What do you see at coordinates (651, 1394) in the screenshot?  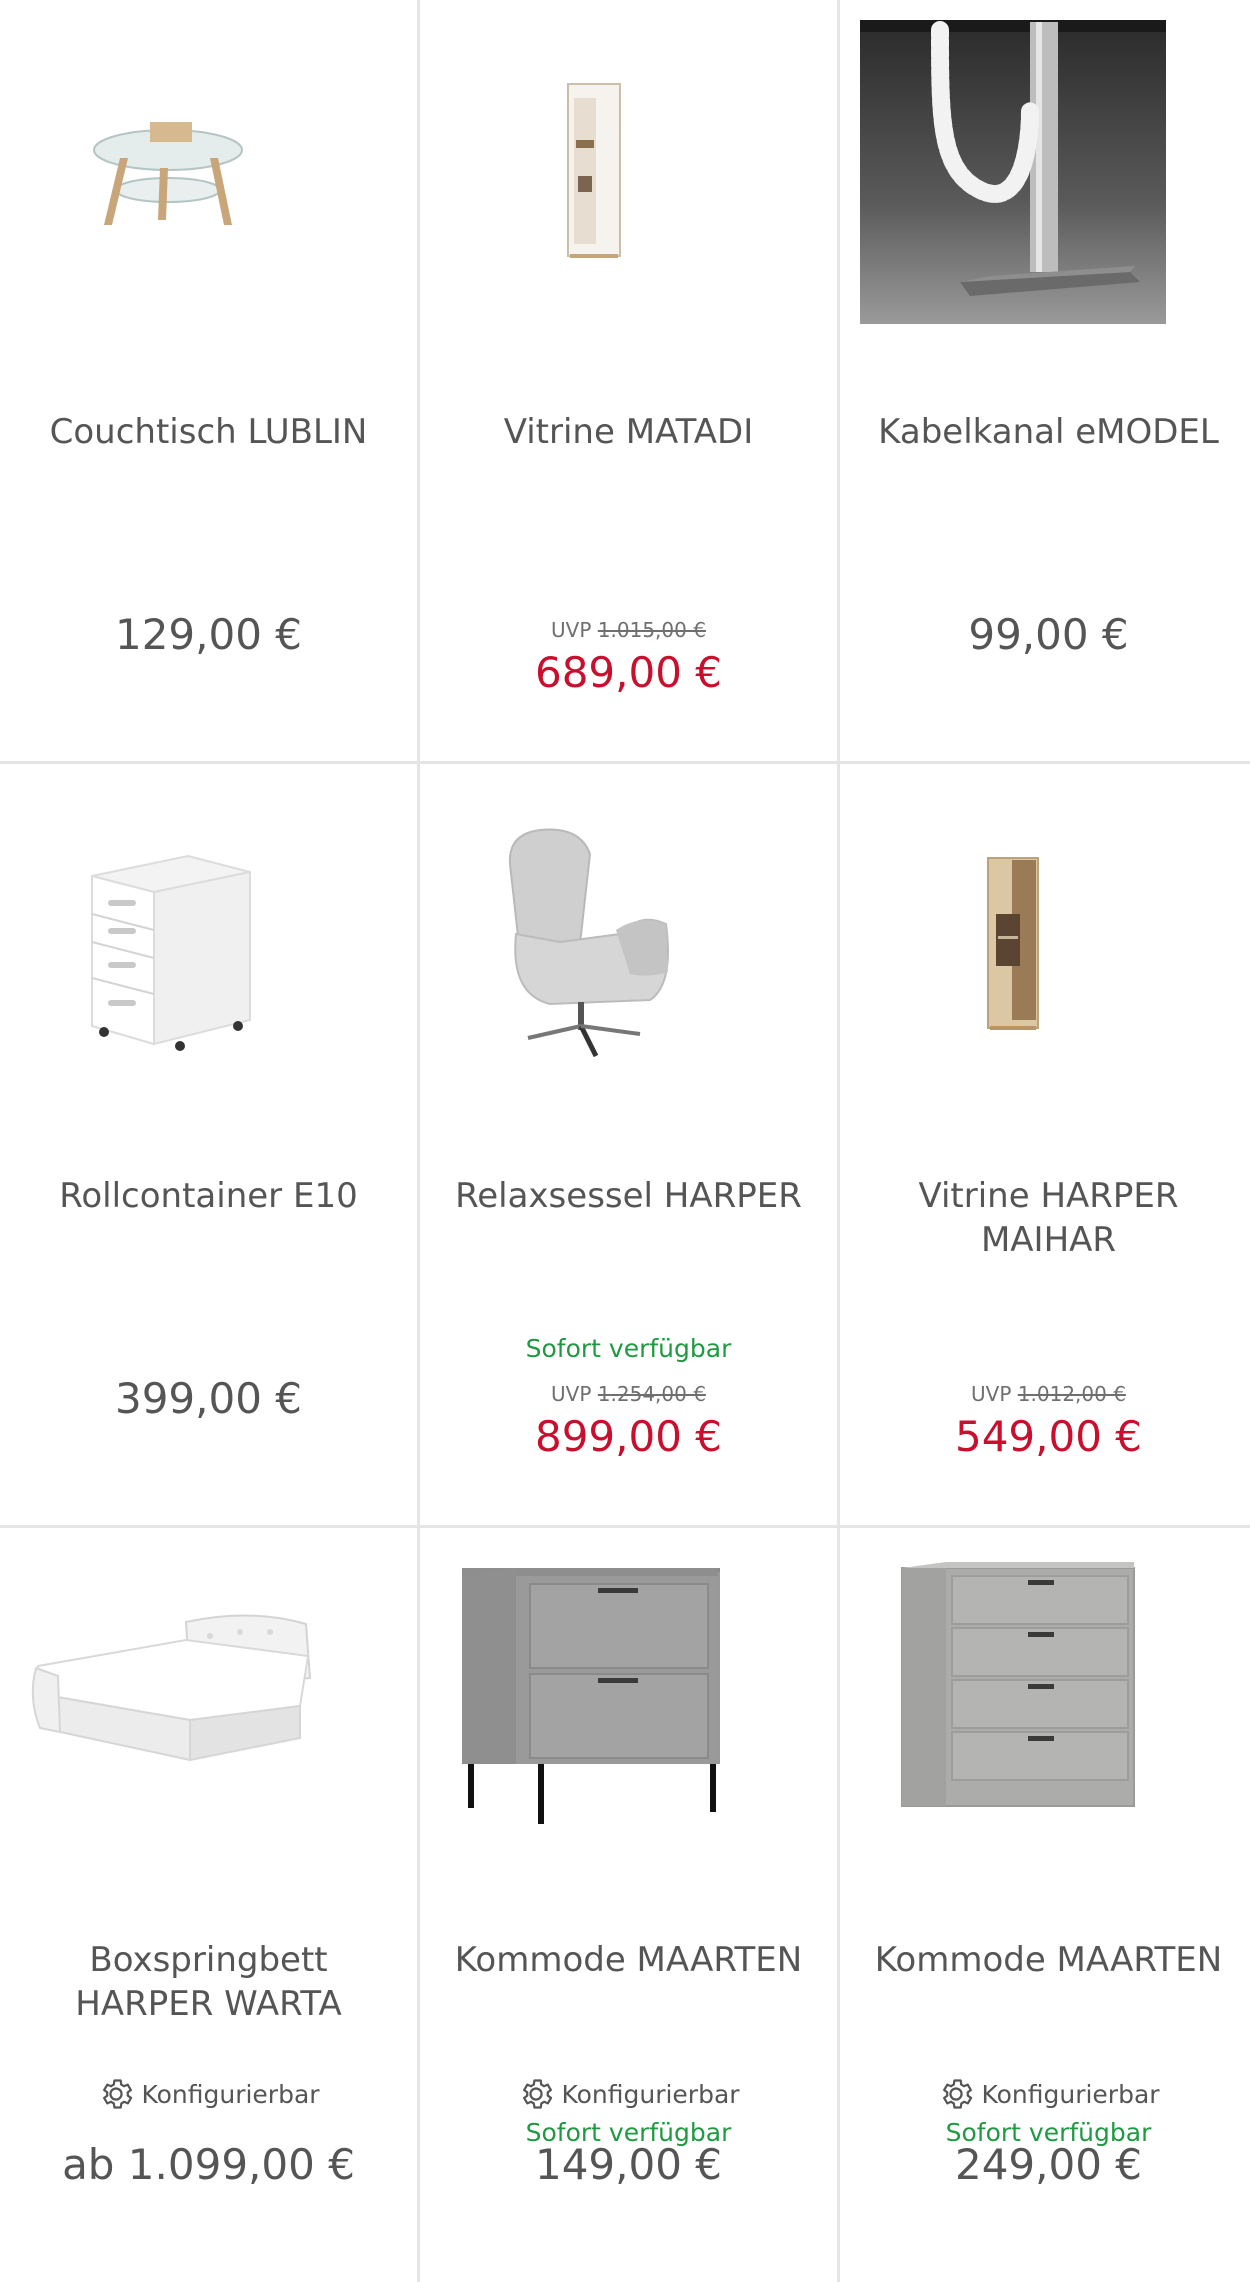 I see `uvp-price: 1.254,00 €` at bounding box center [651, 1394].